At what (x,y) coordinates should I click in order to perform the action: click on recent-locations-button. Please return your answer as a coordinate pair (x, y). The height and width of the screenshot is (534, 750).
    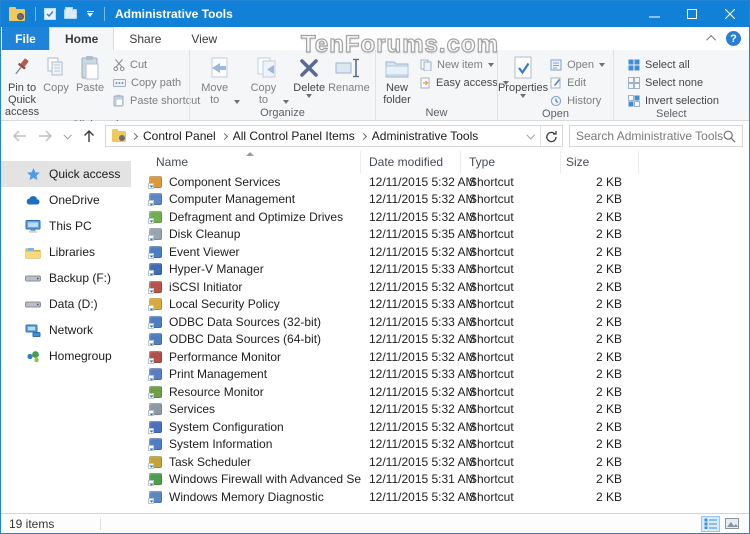
    Looking at the image, I should click on (67, 136).